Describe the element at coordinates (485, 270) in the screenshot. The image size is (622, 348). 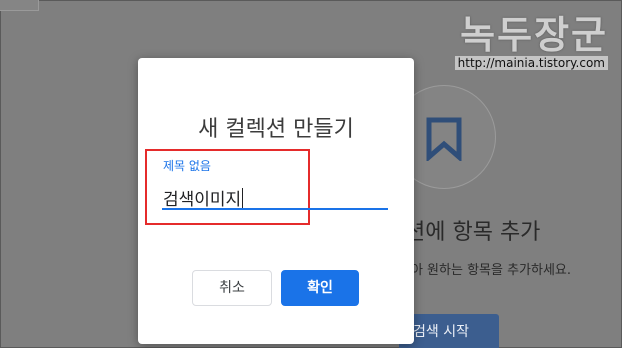
I see `background-description: 찾아 원하는 항목을 추가하세요.` at that location.